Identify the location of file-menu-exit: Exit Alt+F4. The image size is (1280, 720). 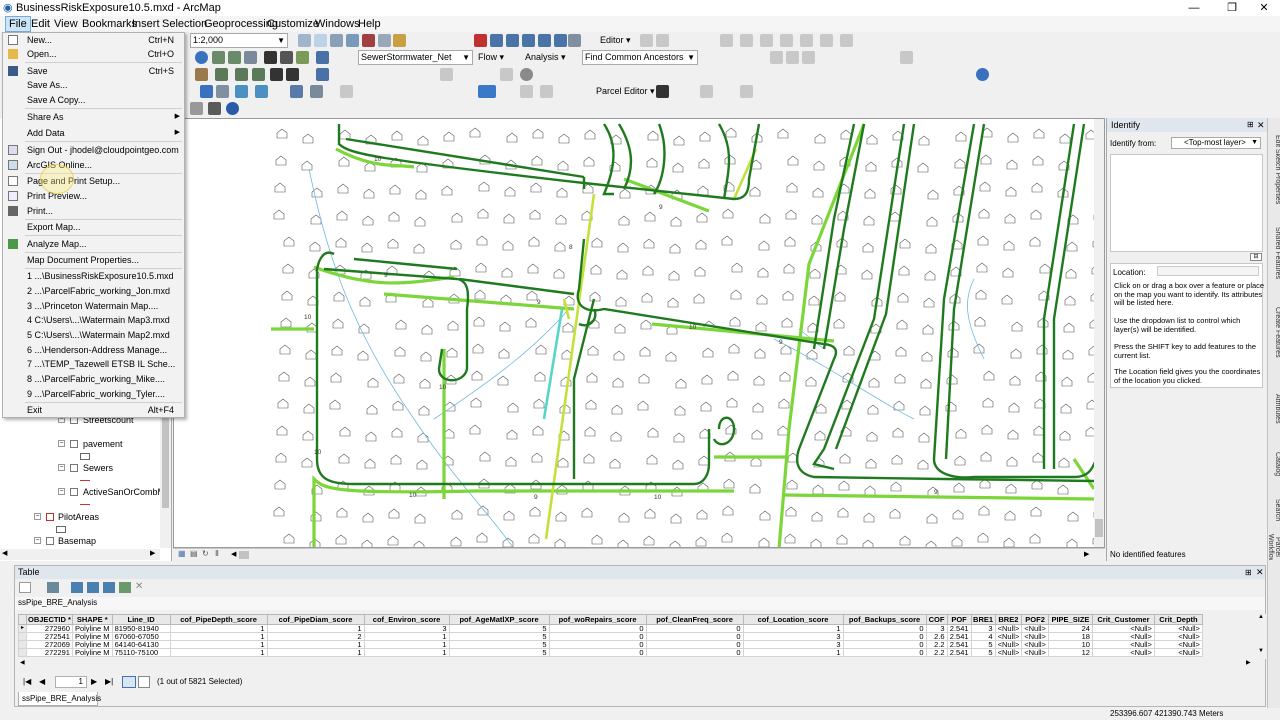
(93, 410).